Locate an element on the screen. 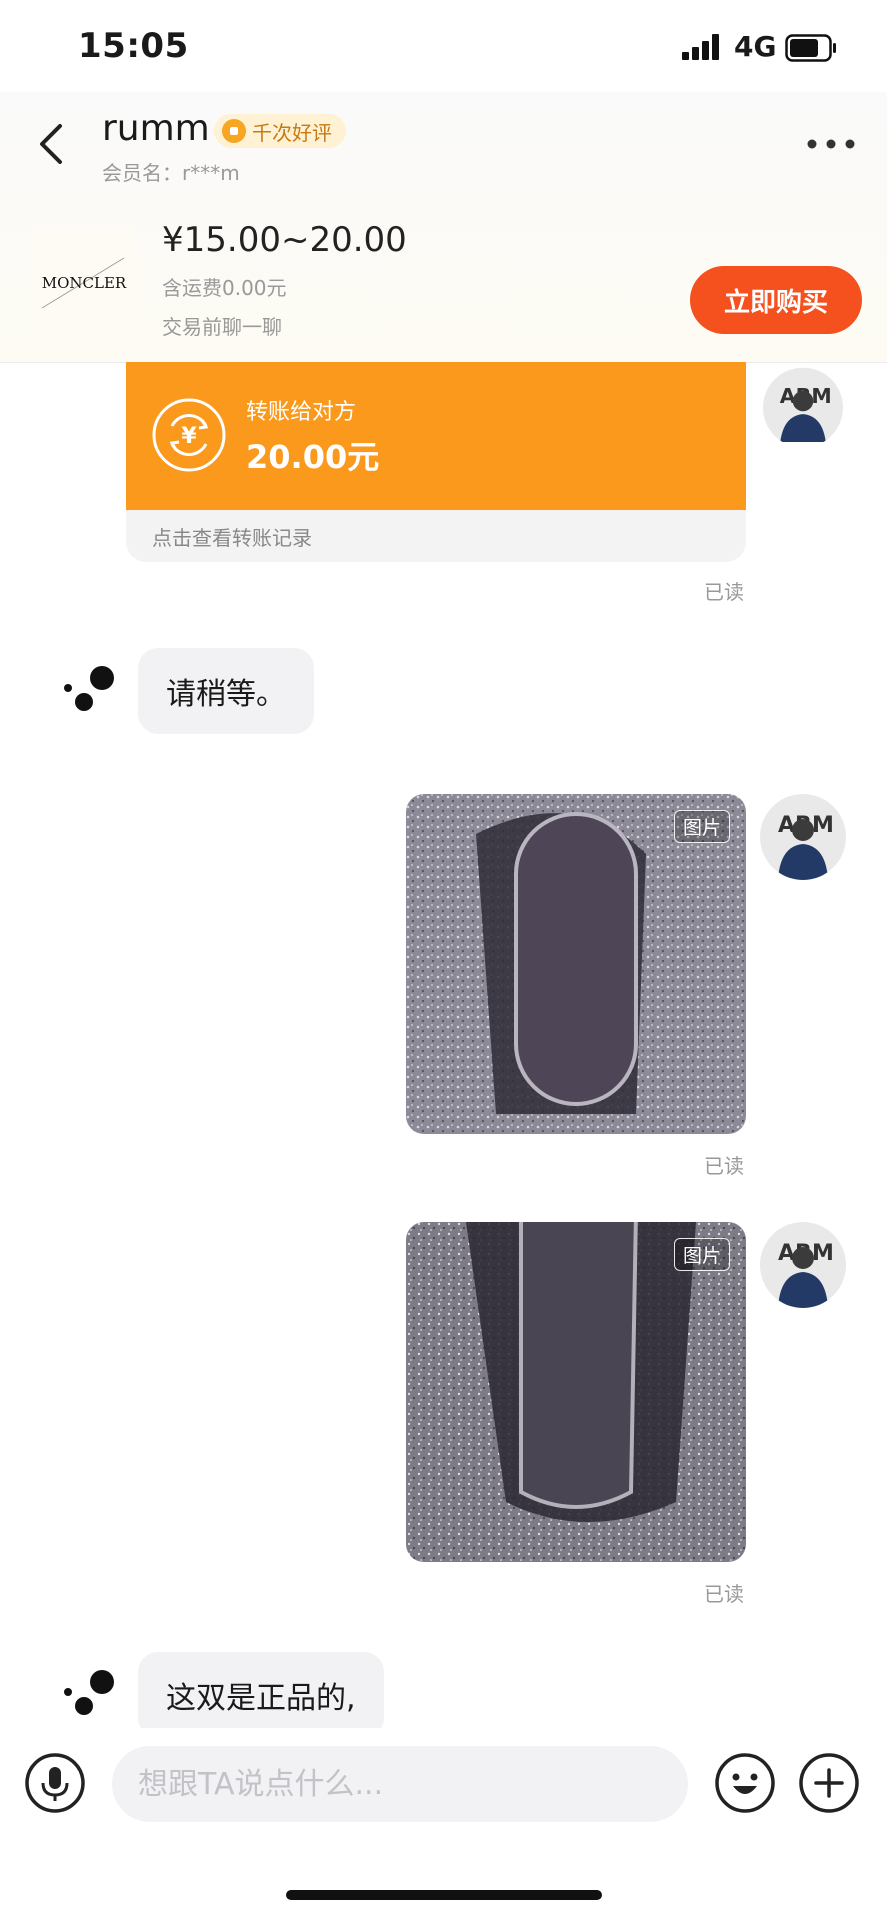  product-thumbnail: MONCLER is located at coordinates (84, 280).